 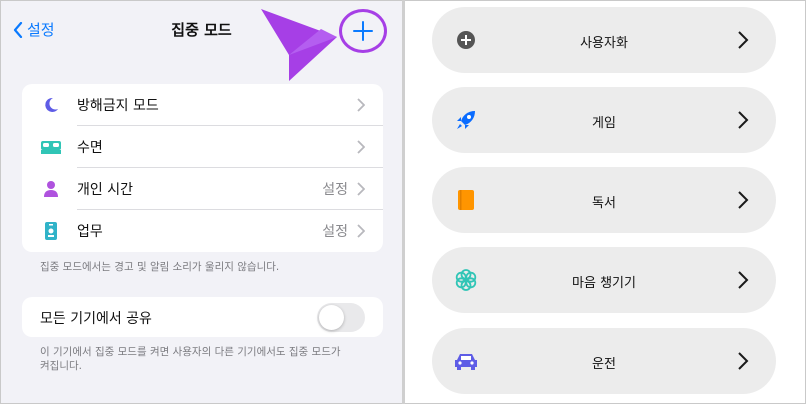 I want to click on option-mindfulness: 마음 챙기기, so click(x=604, y=280).